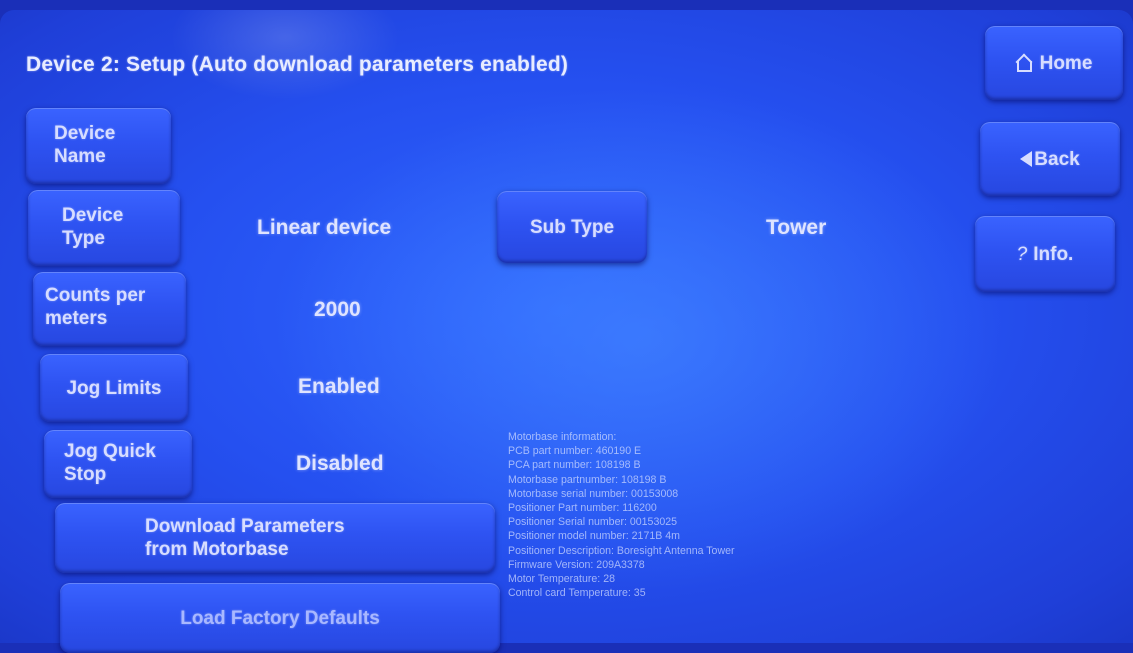 The width and height of the screenshot is (1133, 653). I want to click on jog-limits-value: Enabled, so click(339, 386).